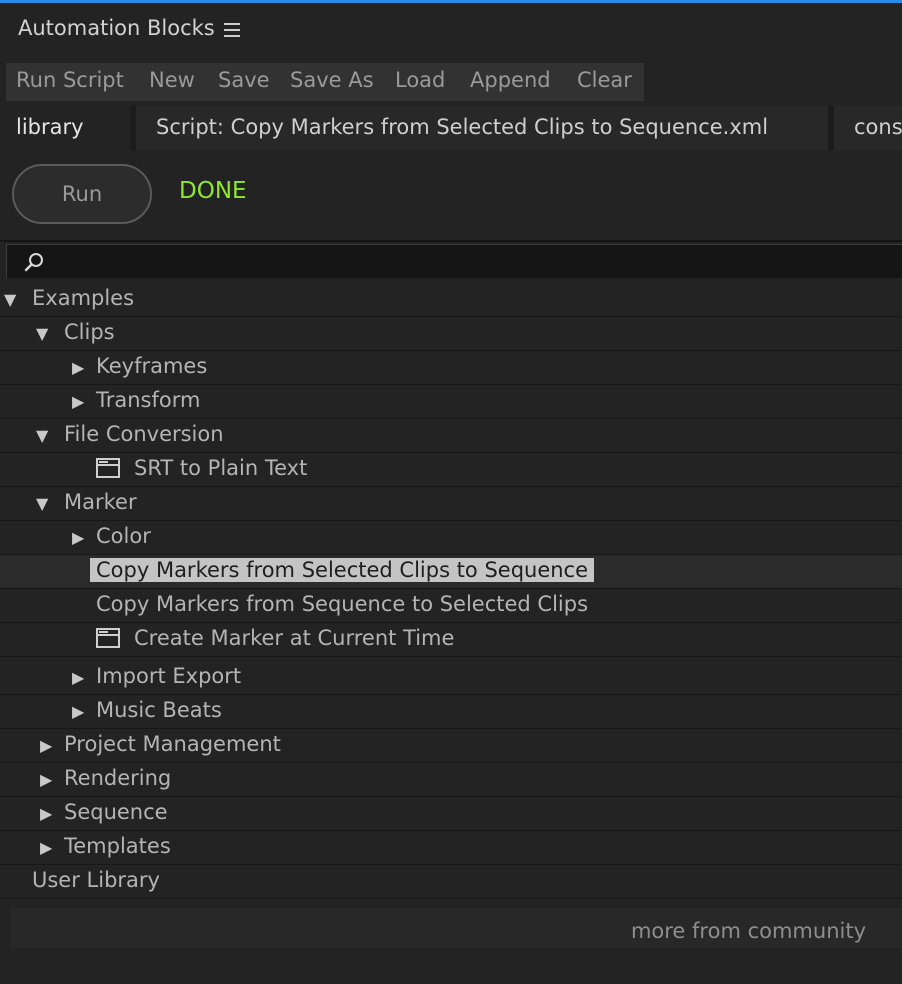  I want to click on tree-item-music-beats: ▶ Music Beats, so click(451, 712).